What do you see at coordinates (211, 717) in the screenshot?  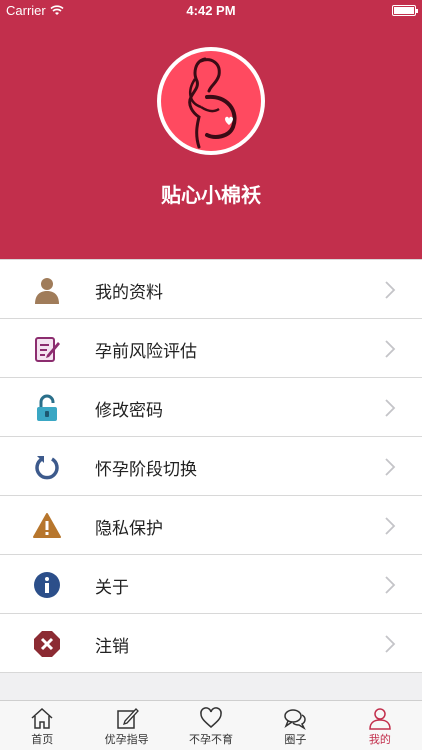 I see `heart-icon` at bounding box center [211, 717].